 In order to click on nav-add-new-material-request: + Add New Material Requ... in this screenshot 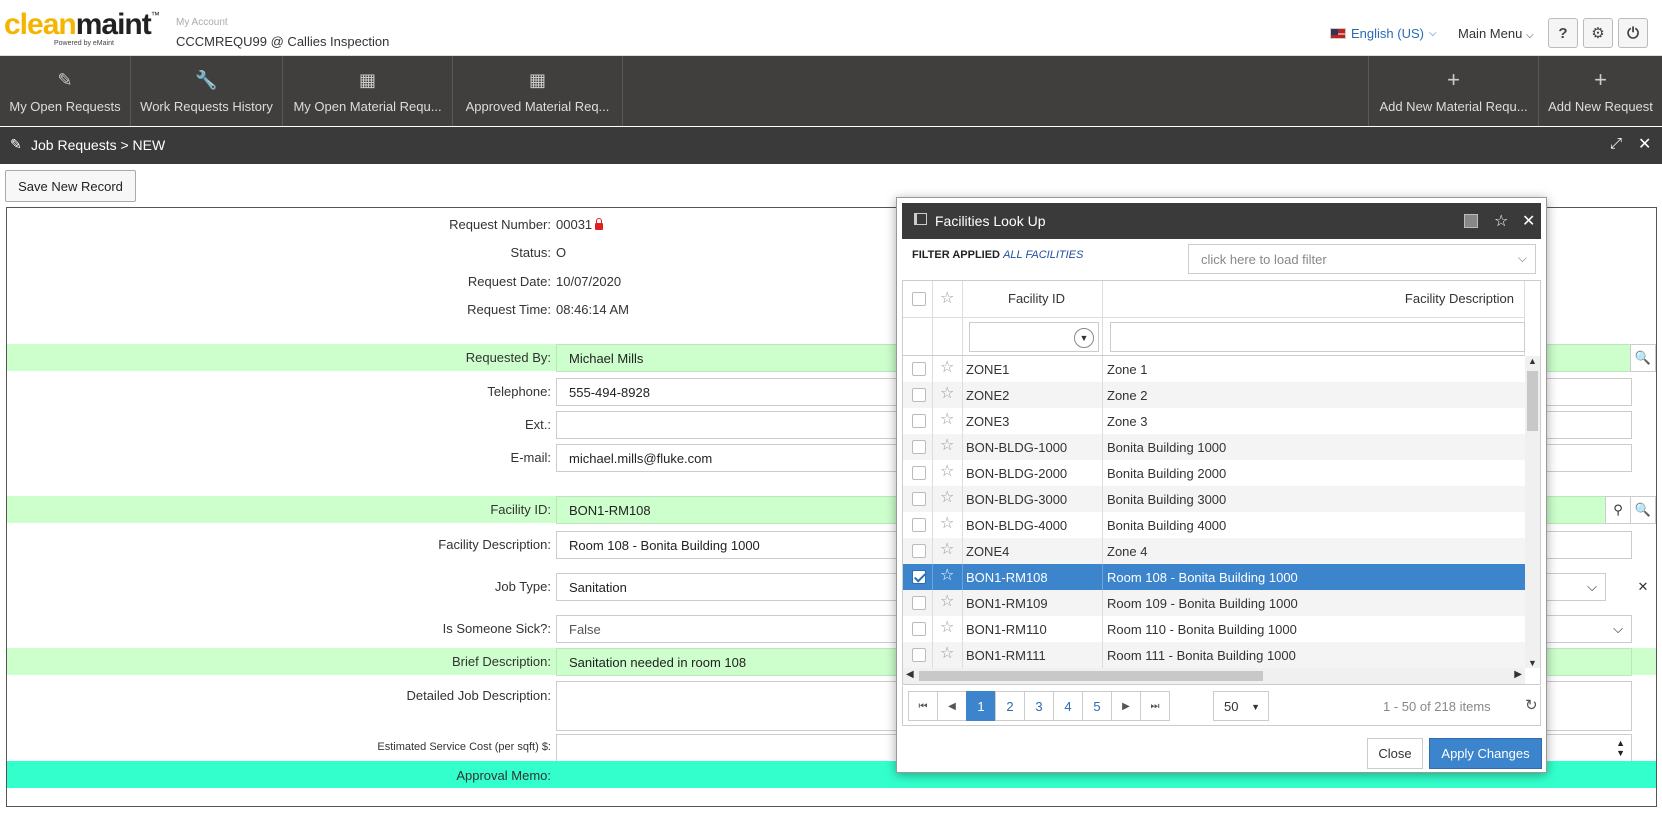, I will do `click(1453, 91)`.